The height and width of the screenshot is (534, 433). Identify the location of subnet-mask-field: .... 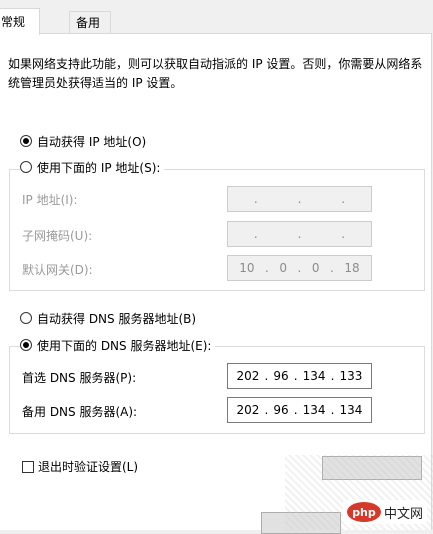
(299, 234).